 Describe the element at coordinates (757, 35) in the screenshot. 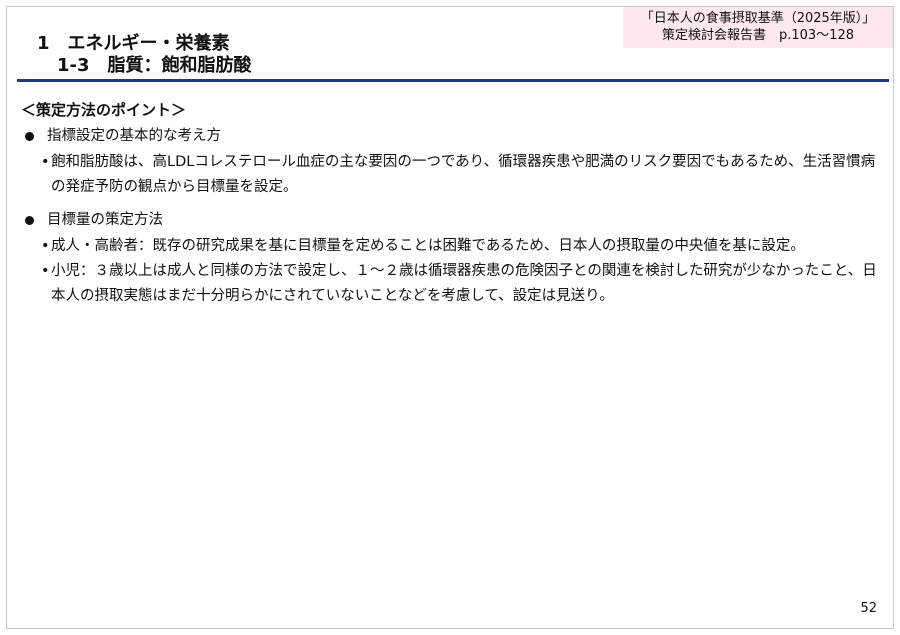

I see `source-line-2: 策定検討会報告書 p.103～128` at that location.